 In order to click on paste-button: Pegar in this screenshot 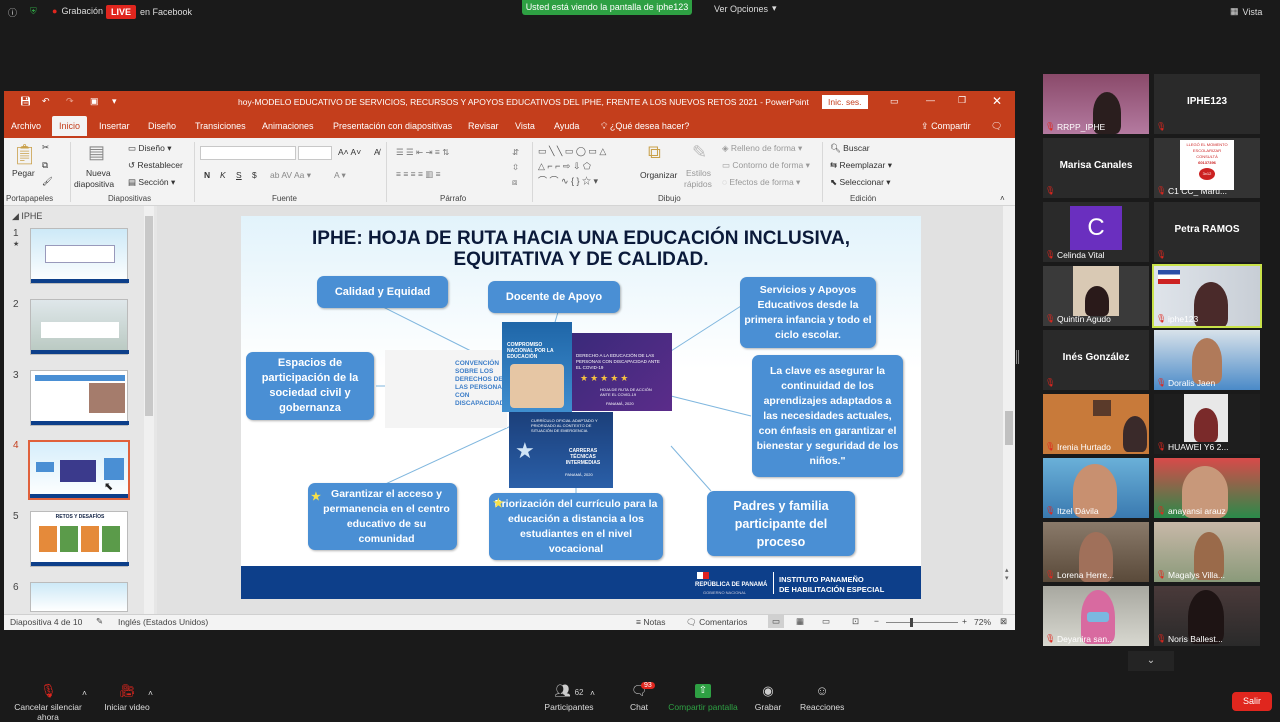, I will do `click(23, 173)`.